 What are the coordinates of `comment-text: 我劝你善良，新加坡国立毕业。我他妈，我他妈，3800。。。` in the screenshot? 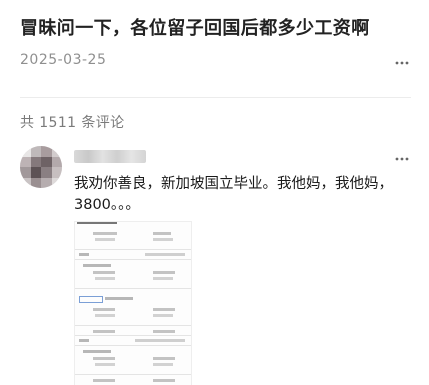 It's located at (233, 194).